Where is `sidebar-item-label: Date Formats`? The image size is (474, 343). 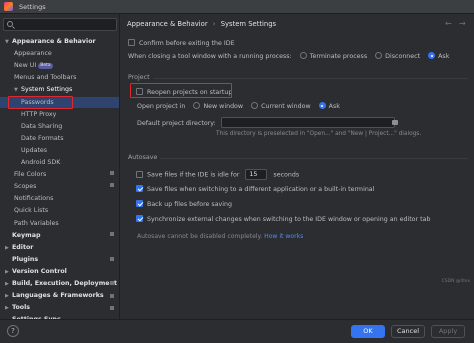
sidebar-item-label: Date Formats is located at coordinates (42, 138).